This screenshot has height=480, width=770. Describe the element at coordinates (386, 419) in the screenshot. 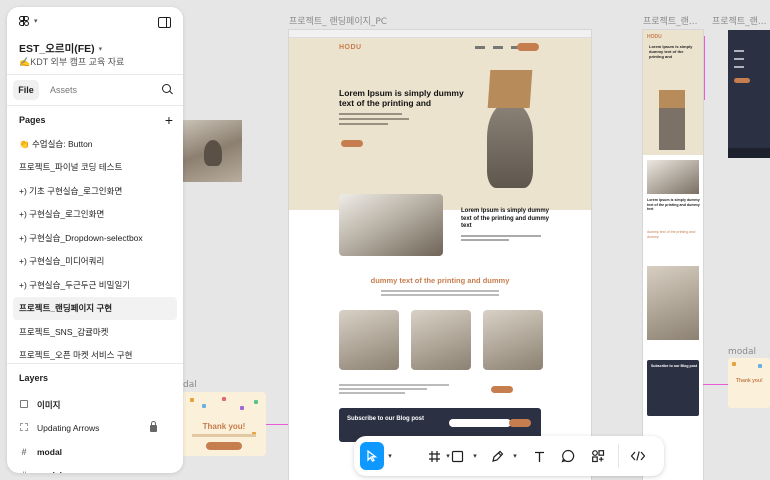

I see `subscribe-title: Subscribe to our Blog post` at that location.